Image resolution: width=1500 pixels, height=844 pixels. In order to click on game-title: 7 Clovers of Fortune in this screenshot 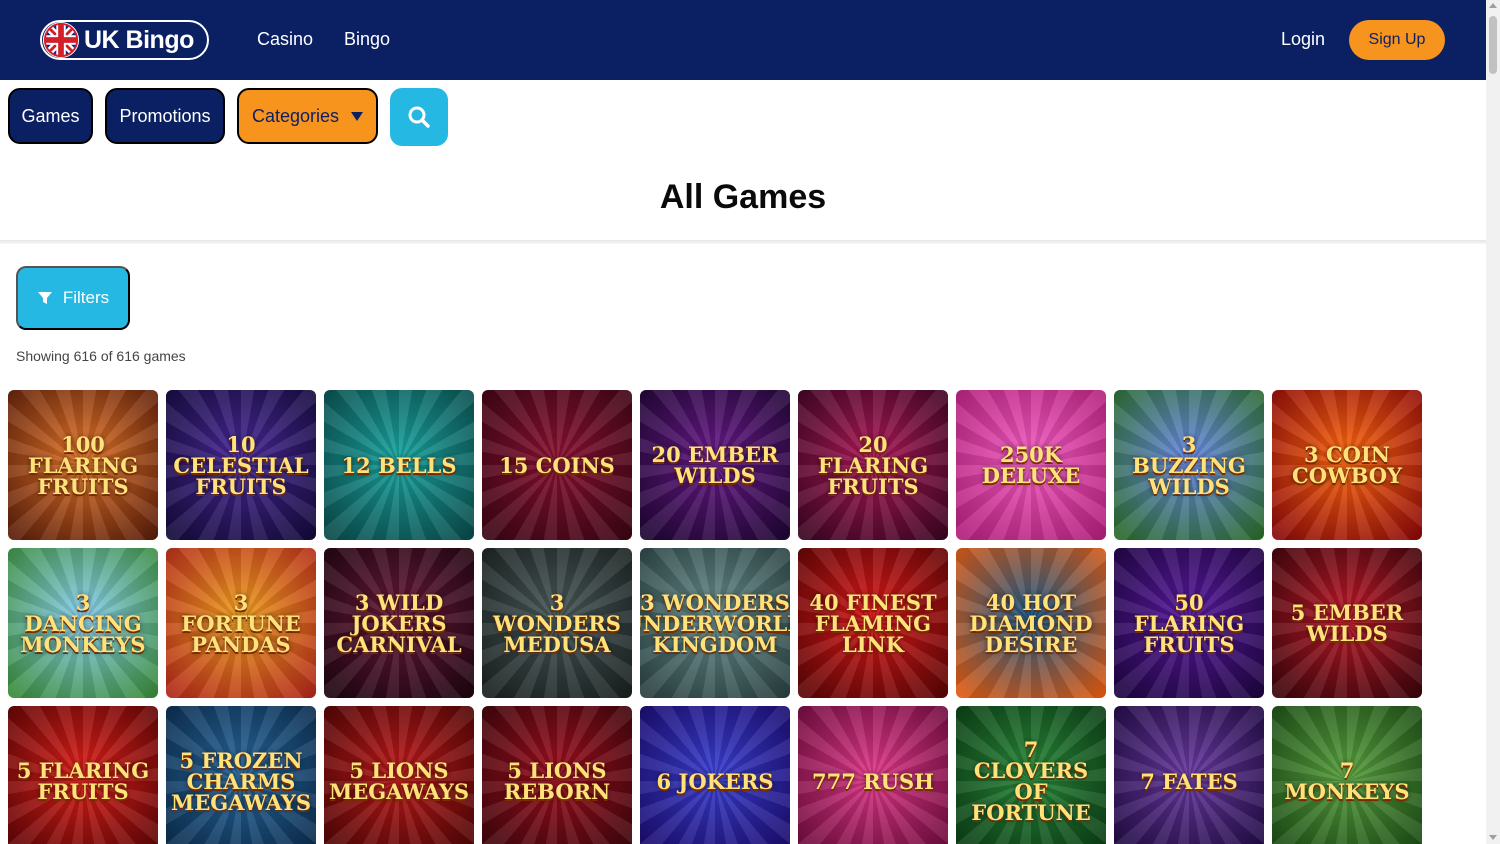, I will do `click(1031, 781)`.